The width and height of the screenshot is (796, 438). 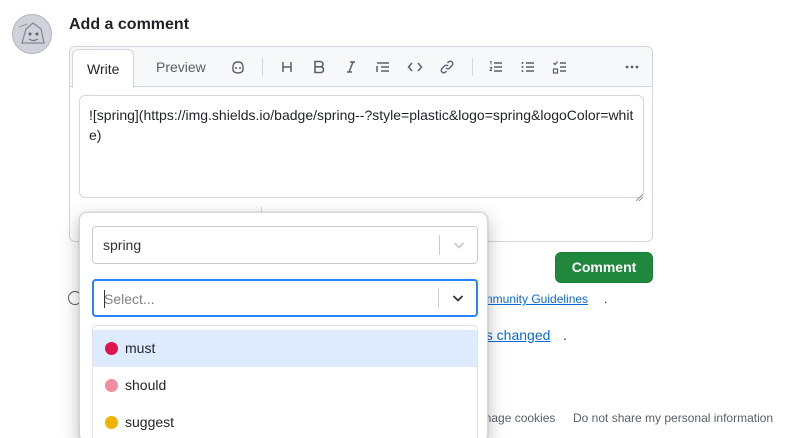 I want to click on community-guidelines-link: ommunity Guidelines, so click(x=532, y=299).